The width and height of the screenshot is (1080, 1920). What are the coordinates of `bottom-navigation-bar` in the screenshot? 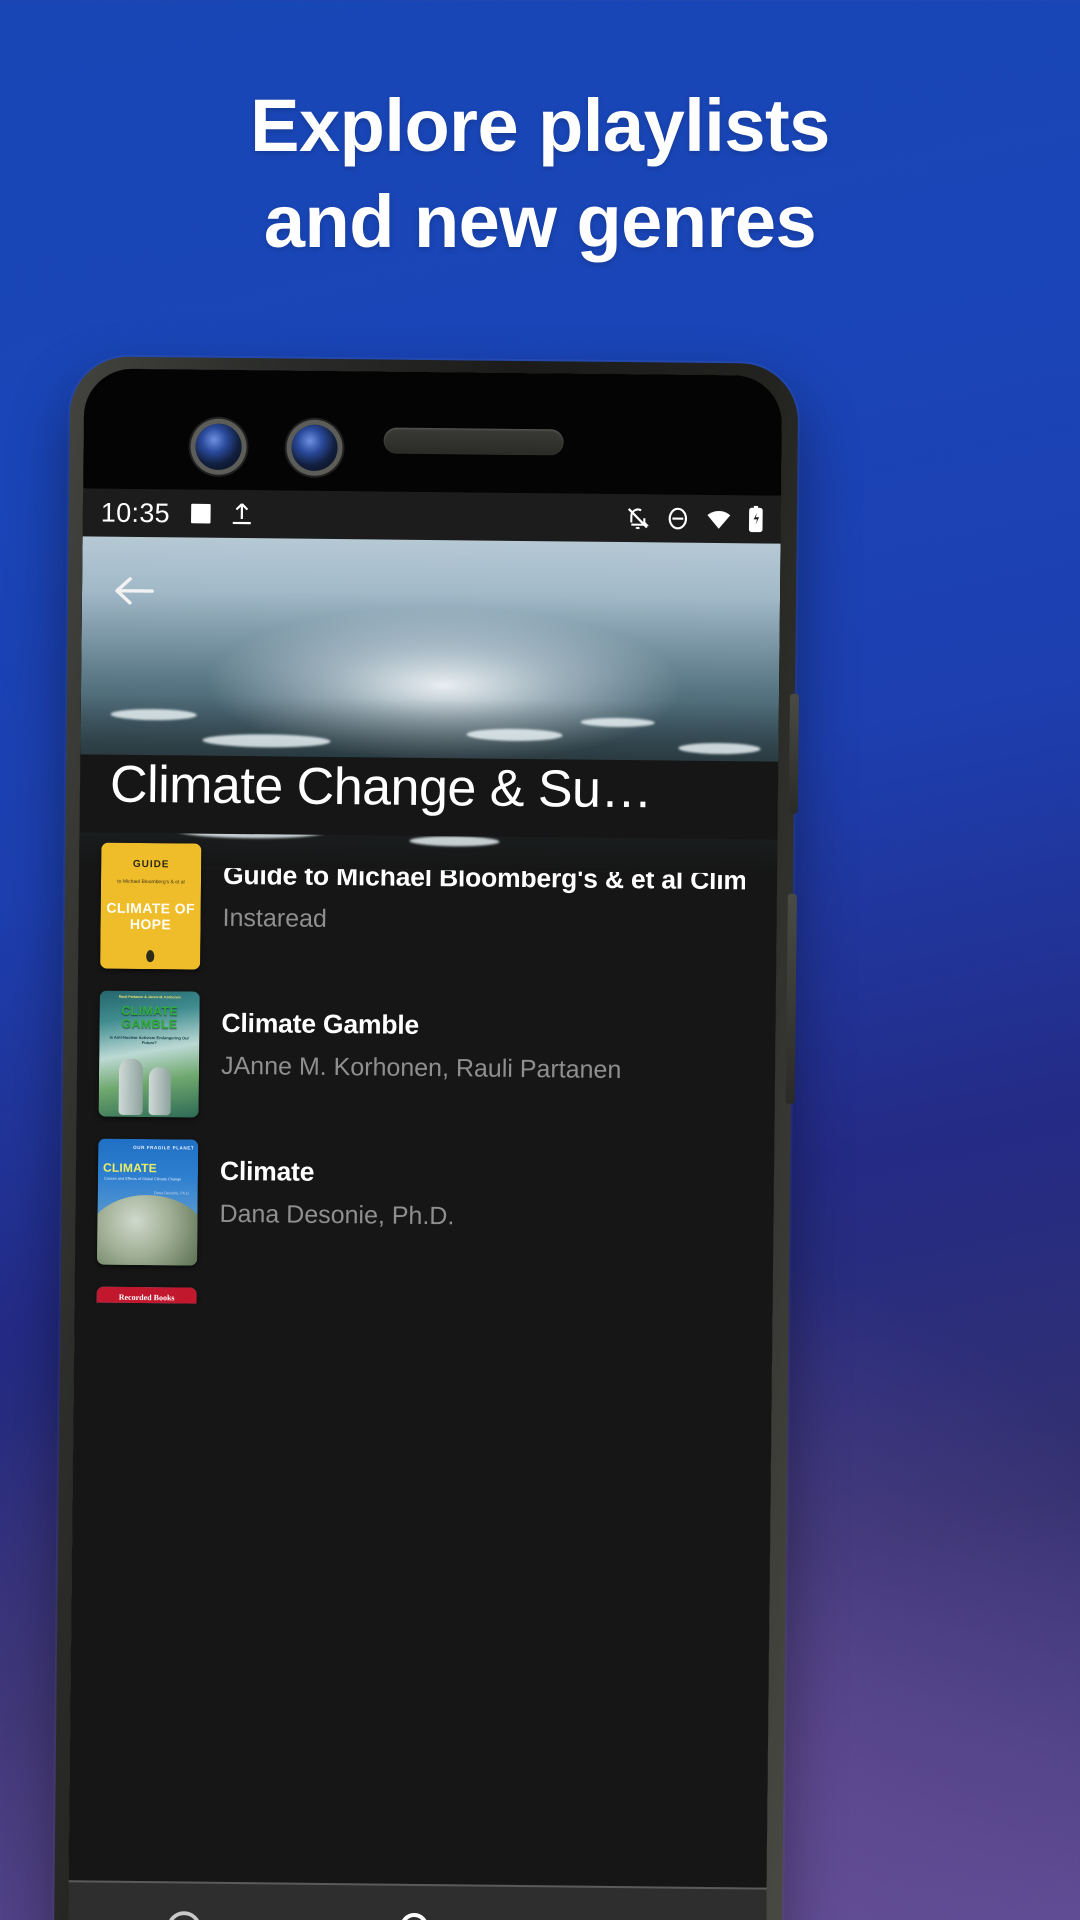 It's located at (417, 1900).